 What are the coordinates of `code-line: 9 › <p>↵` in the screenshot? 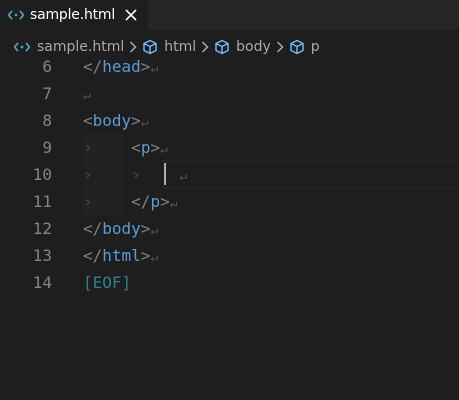 It's located at (229, 147).